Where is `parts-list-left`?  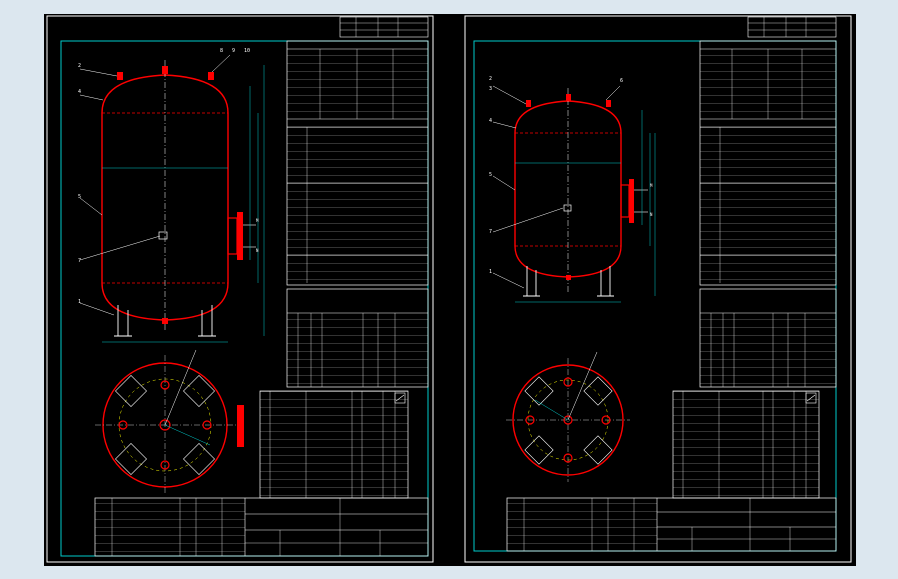
parts-list-left is located at coordinates (334, 444).